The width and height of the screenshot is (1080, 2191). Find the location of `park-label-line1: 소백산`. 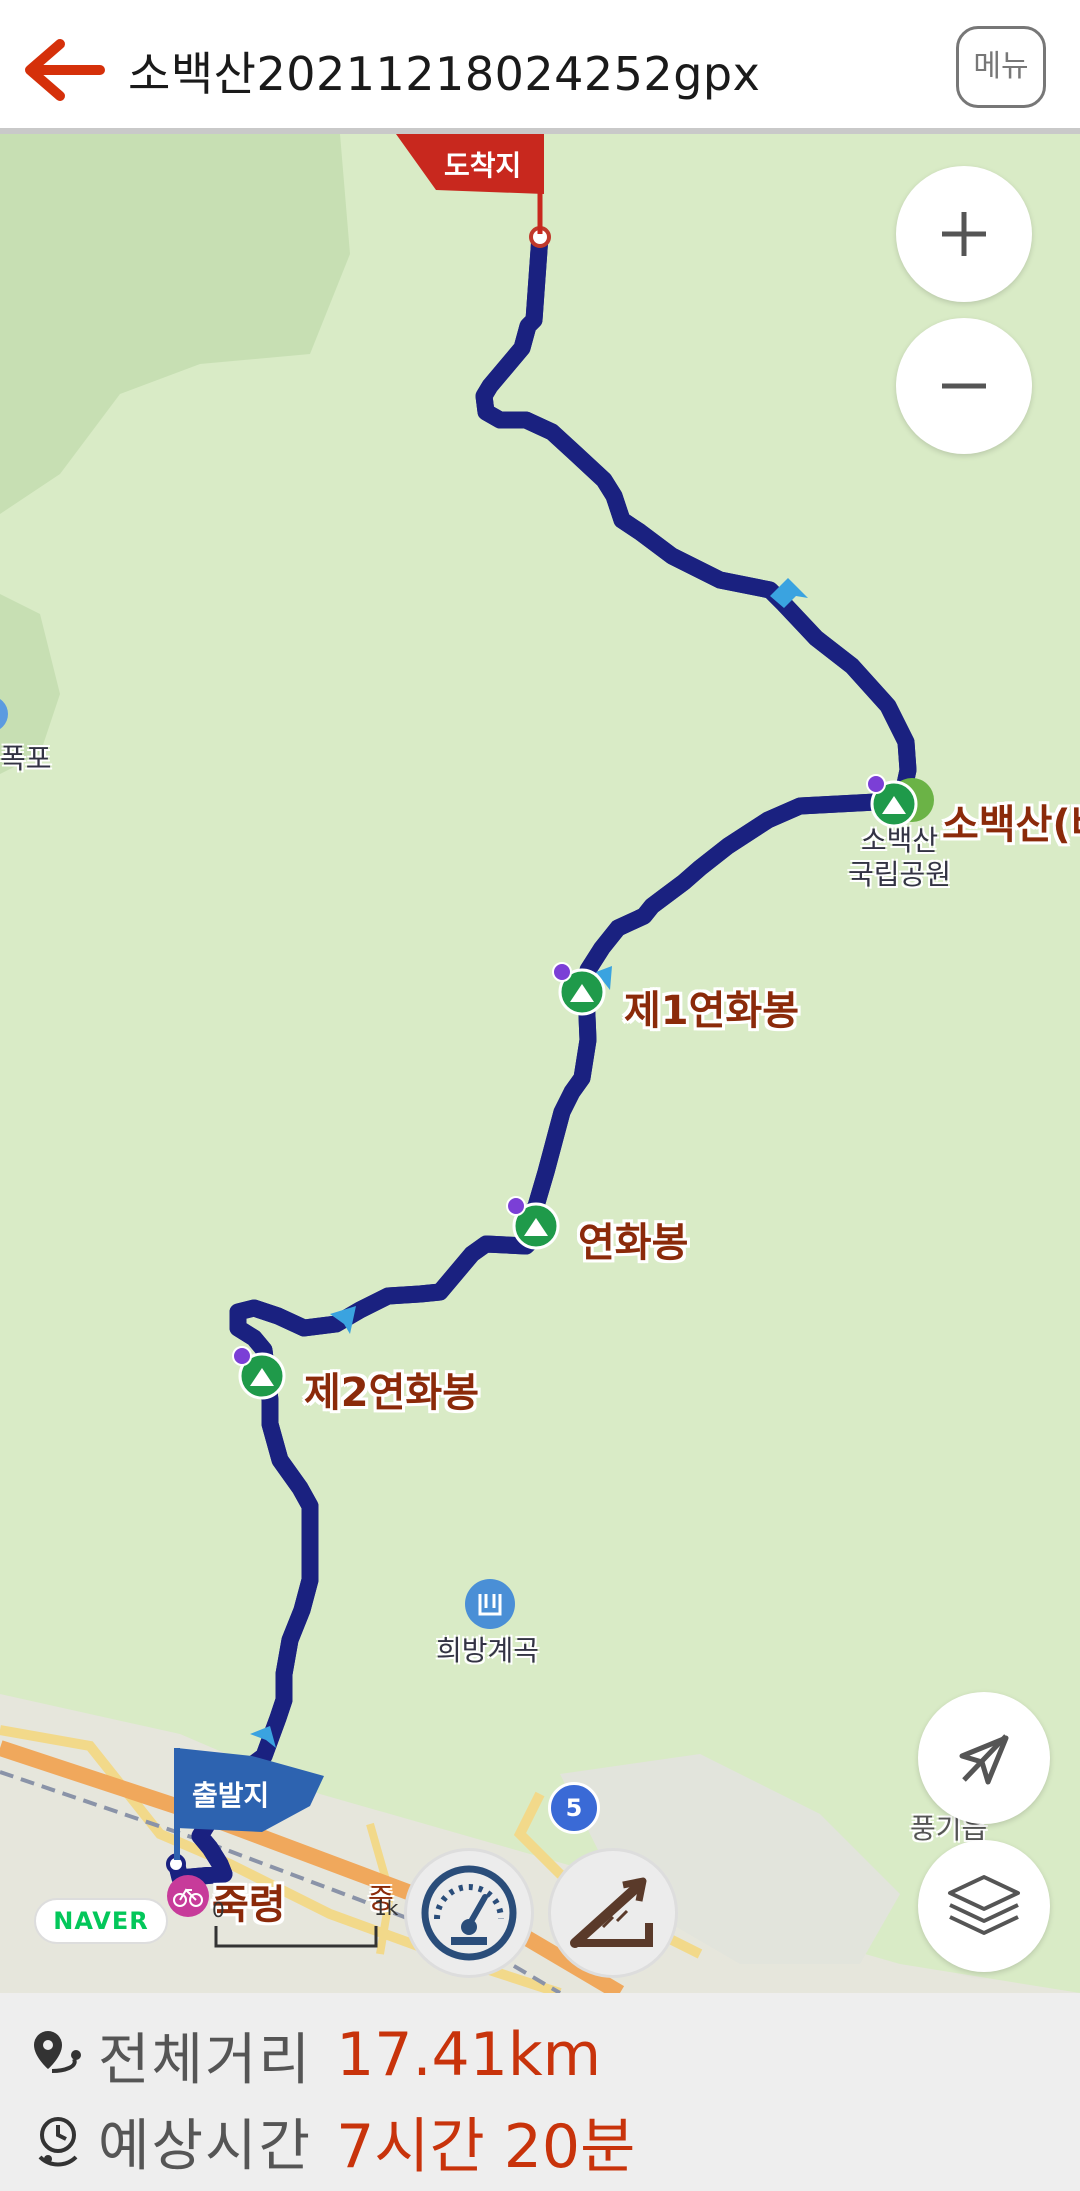

park-label-line1: 소백산 is located at coordinates (899, 840).